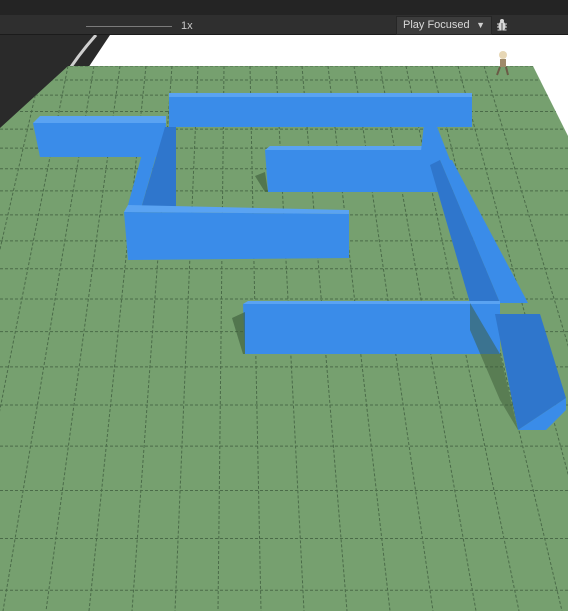 The height and width of the screenshot is (611, 568). Describe the element at coordinates (480, 25) in the screenshot. I see `chevron-down-icon: ▼` at that location.